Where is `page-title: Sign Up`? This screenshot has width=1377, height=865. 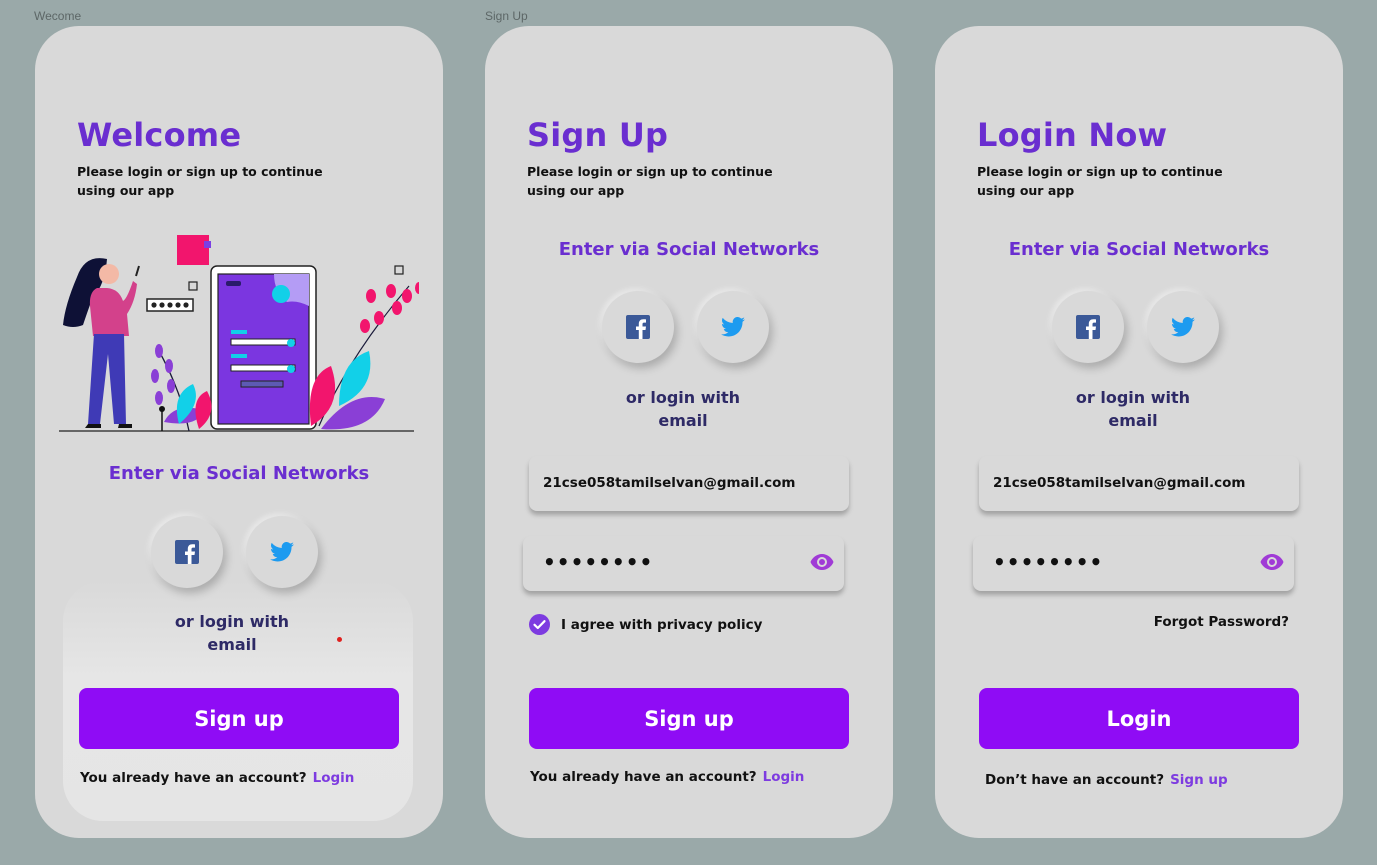 page-title: Sign Up is located at coordinates (598, 135).